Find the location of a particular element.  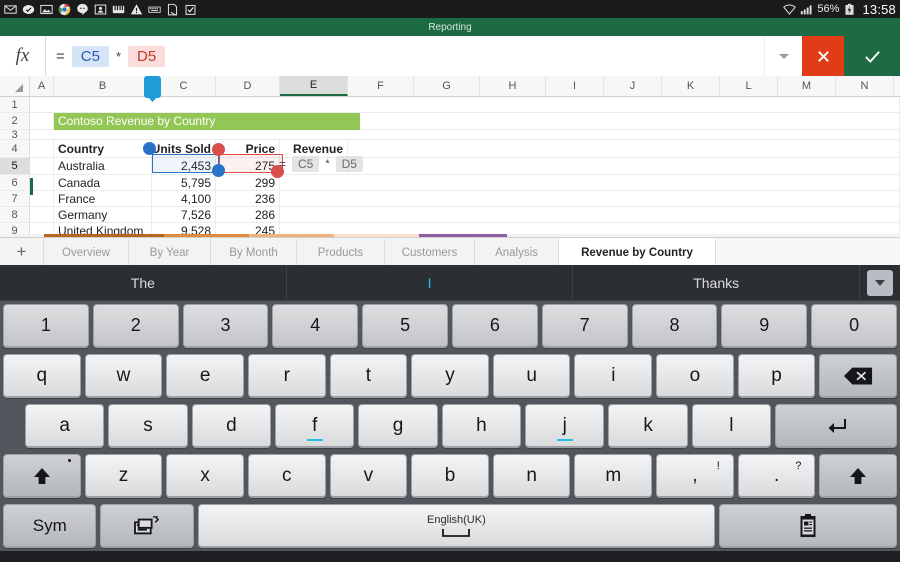

key-period: . ? is located at coordinates (776, 476).